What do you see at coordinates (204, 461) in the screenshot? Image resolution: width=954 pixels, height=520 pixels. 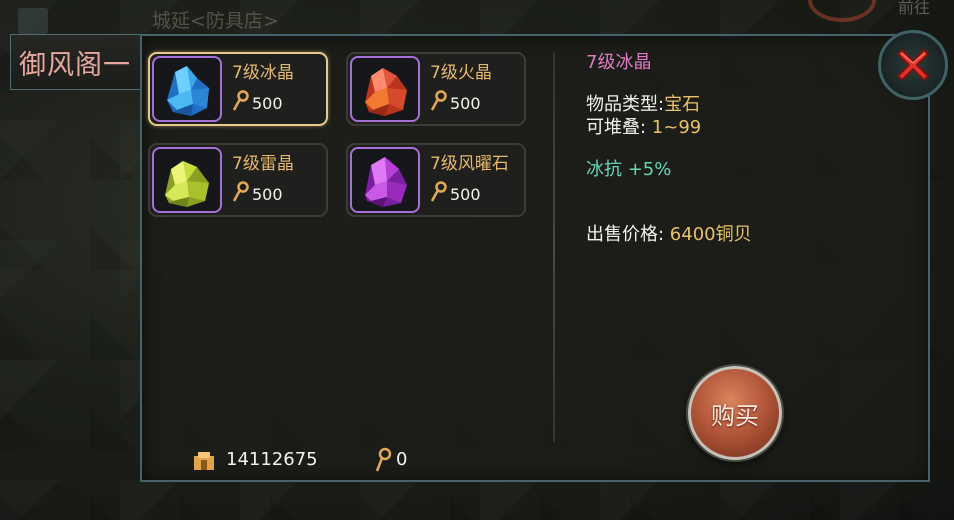 I see `copper-coin-icon` at bounding box center [204, 461].